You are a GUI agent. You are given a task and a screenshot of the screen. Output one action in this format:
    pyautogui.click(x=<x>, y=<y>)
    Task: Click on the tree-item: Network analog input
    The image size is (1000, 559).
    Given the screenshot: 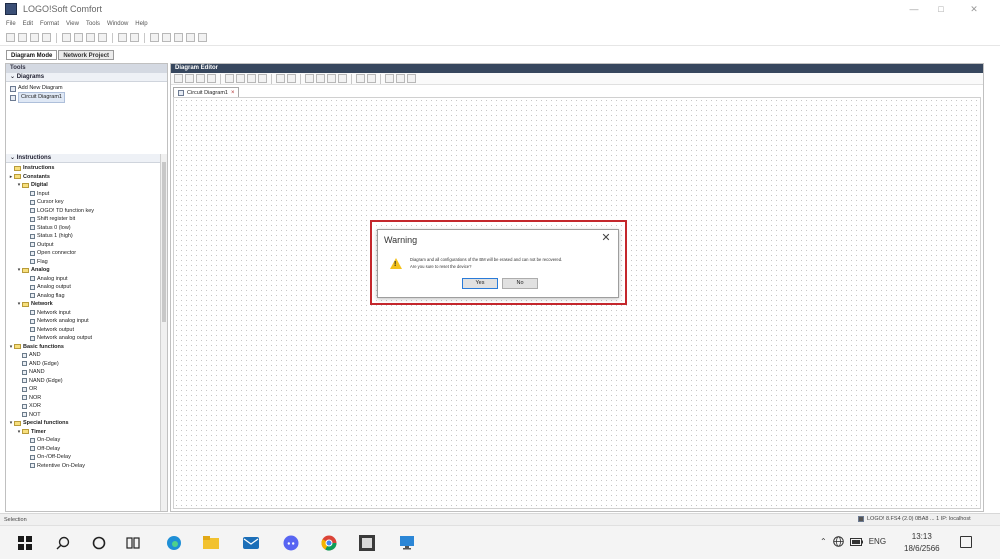 What is the action you would take?
    pyautogui.click(x=87, y=321)
    